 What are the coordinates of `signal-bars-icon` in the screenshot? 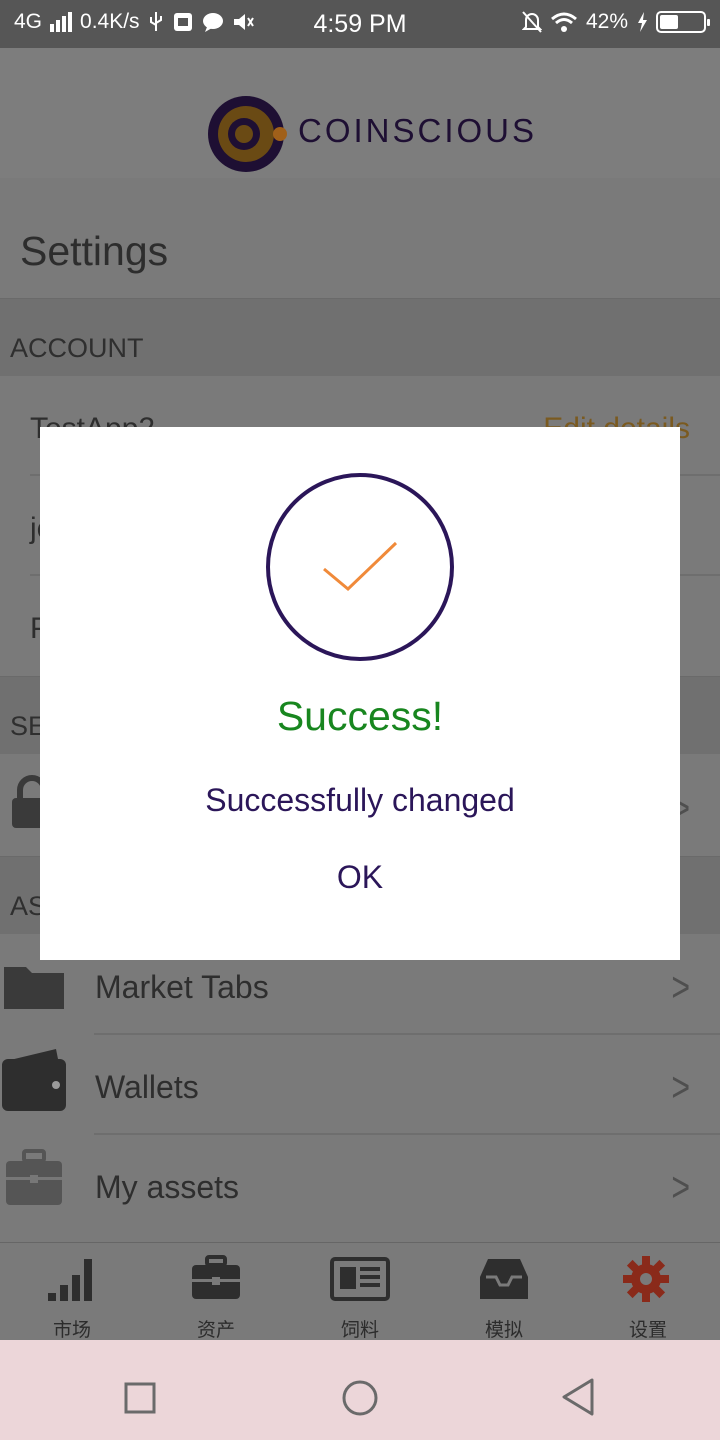 It's located at (70, 1280).